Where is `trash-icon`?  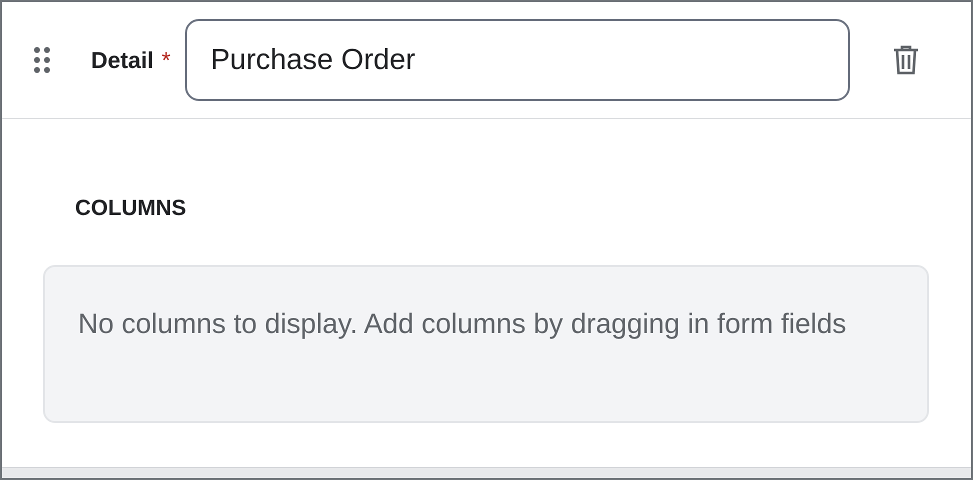 trash-icon is located at coordinates (906, 60).